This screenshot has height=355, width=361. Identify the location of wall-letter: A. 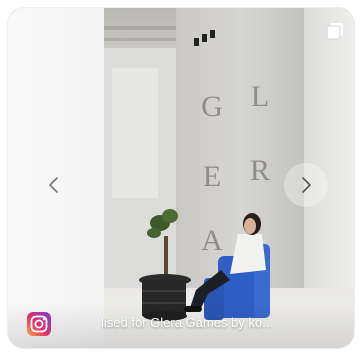
(212, 240).